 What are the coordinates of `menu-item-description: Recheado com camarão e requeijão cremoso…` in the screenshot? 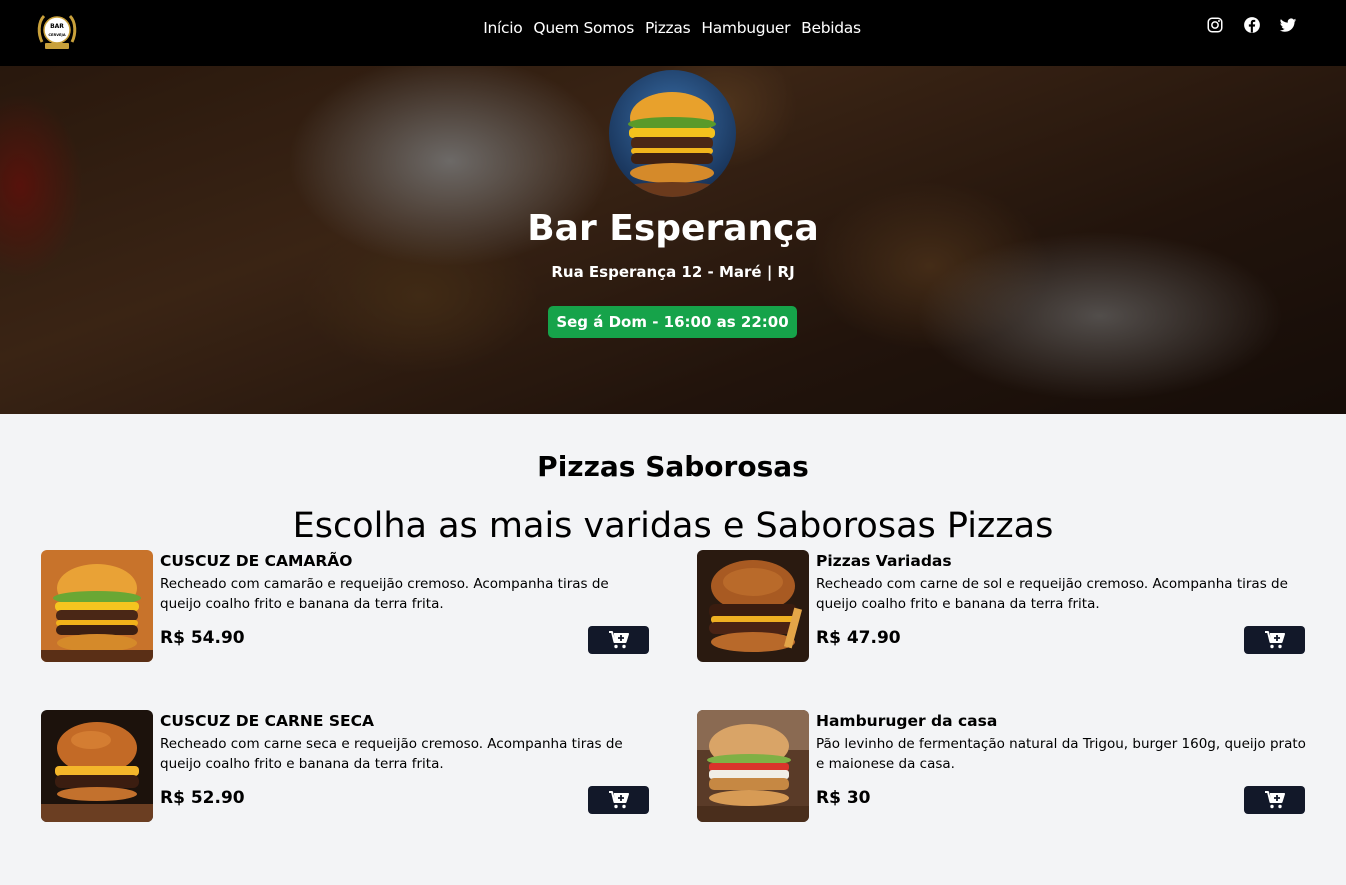 It's located at (384, 594).